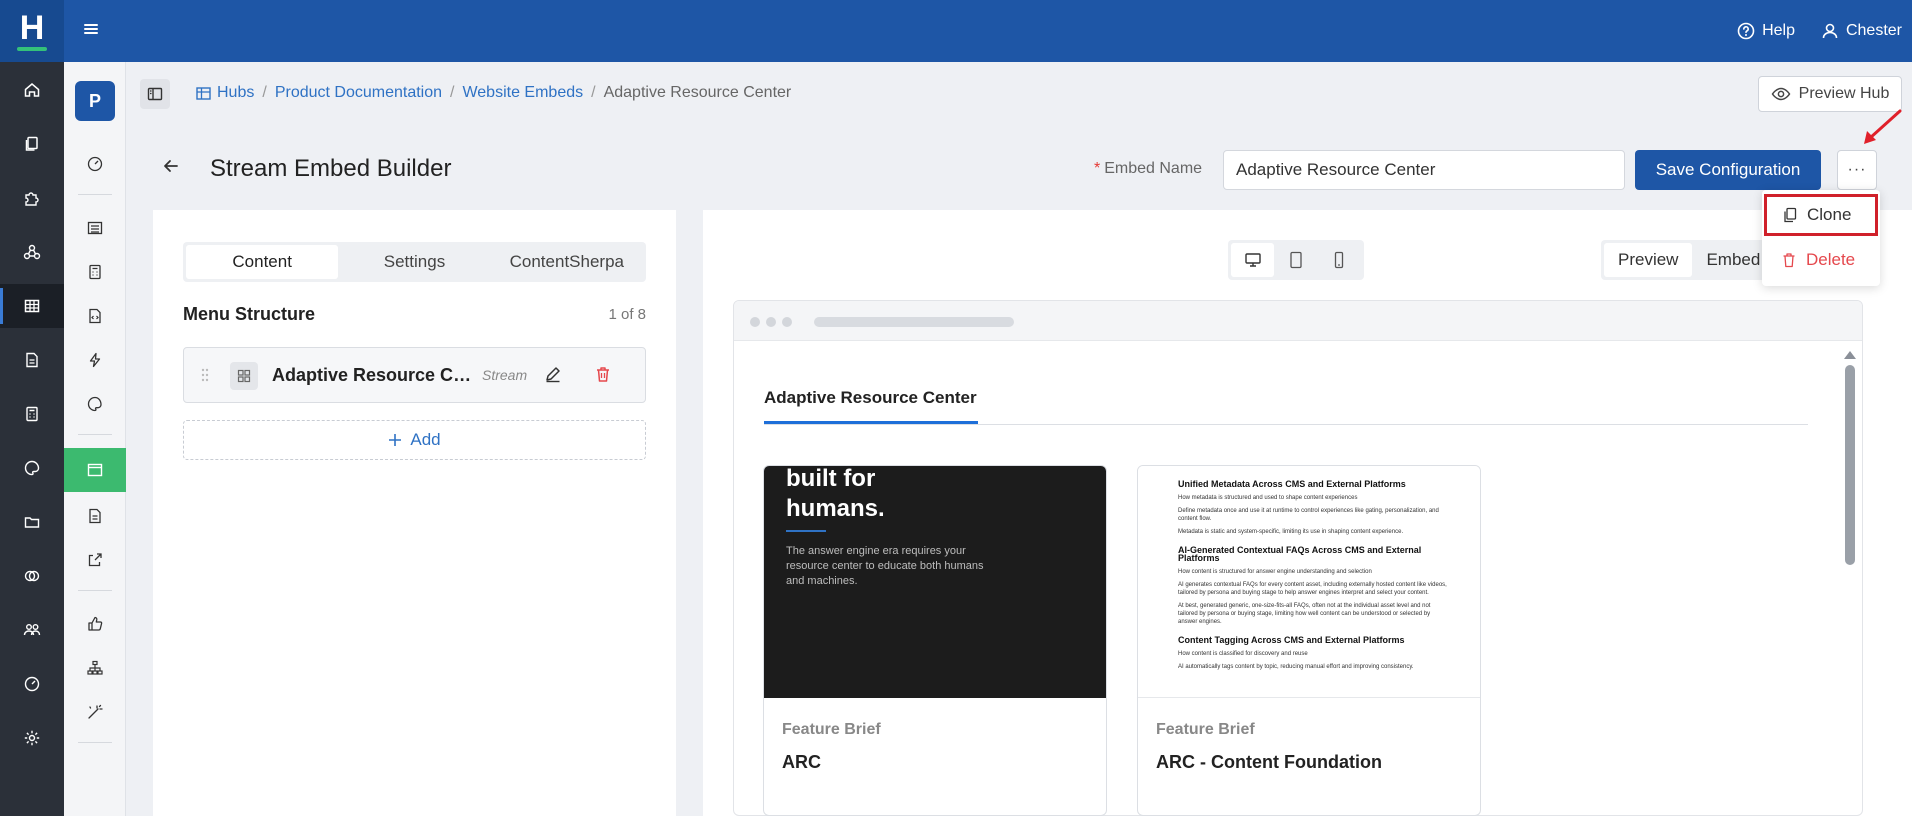  I want to click on embed-tab-arc: Adaptive Resource Center, so click(870, 398).